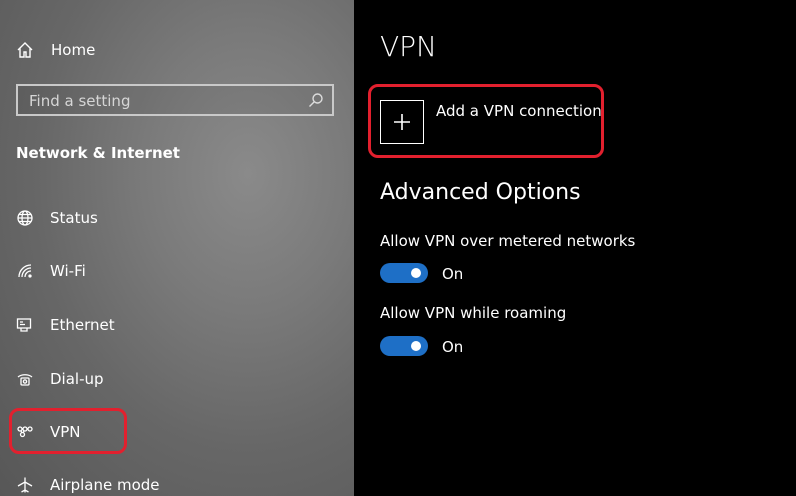 Image resolution: width=796 pixels, height=496 pixels. Describe the element at coordinates (404, 273) in the screenshot. I see `metered-networks-toggle` at that location.